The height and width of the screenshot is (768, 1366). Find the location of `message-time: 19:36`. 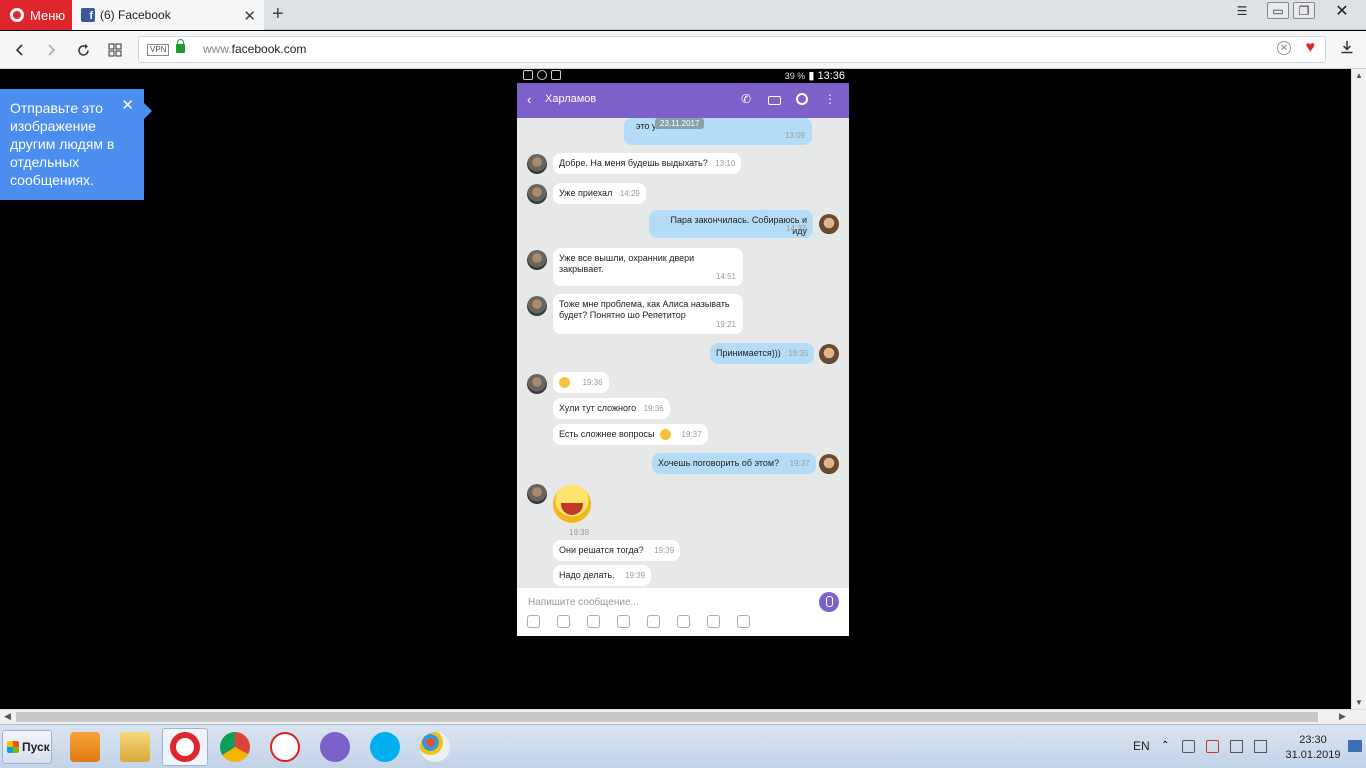

message-time: 19:36 is located at coordinates (653, 408).